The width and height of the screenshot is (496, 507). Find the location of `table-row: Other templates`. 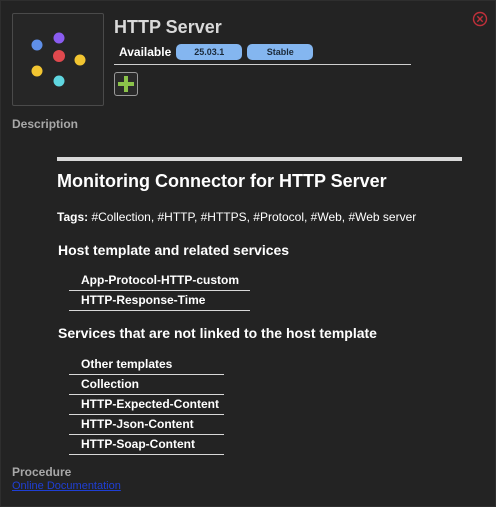

table-row: Other templates is located at coordinates (146, 365).